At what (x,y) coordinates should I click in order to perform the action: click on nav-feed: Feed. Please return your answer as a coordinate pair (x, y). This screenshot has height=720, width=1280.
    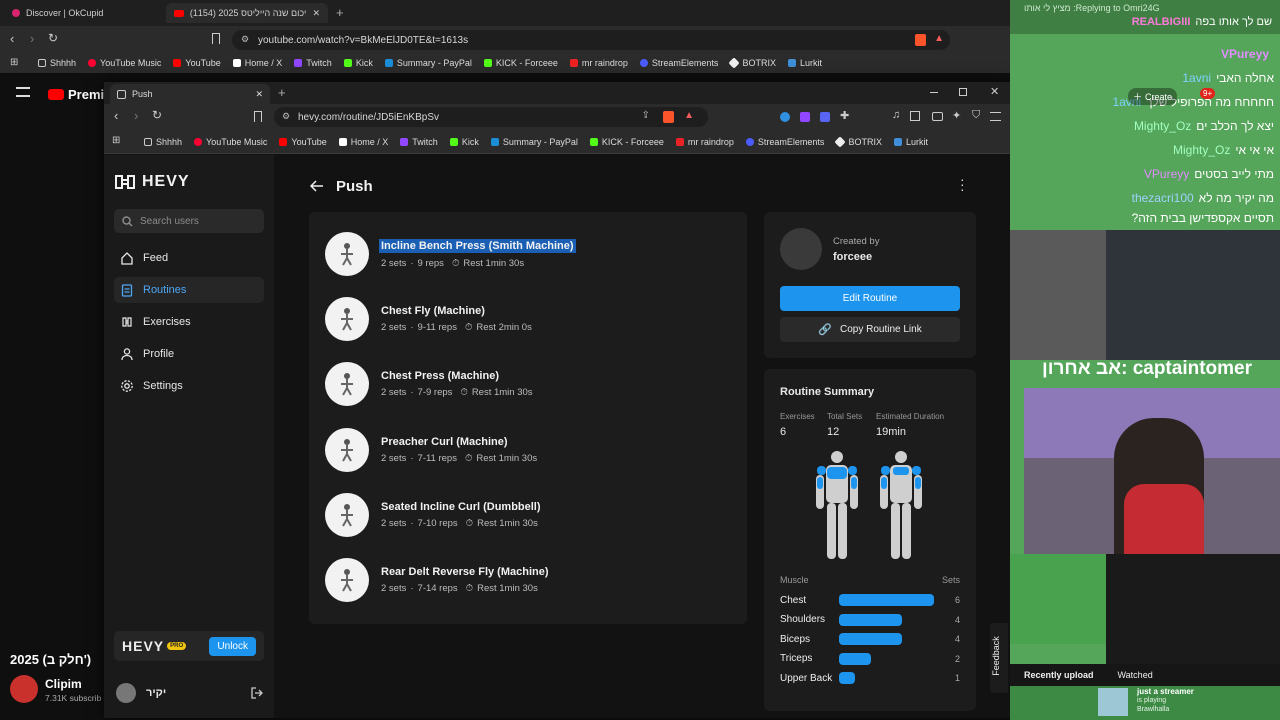
    Looking at the image, I should click on (189, 258).